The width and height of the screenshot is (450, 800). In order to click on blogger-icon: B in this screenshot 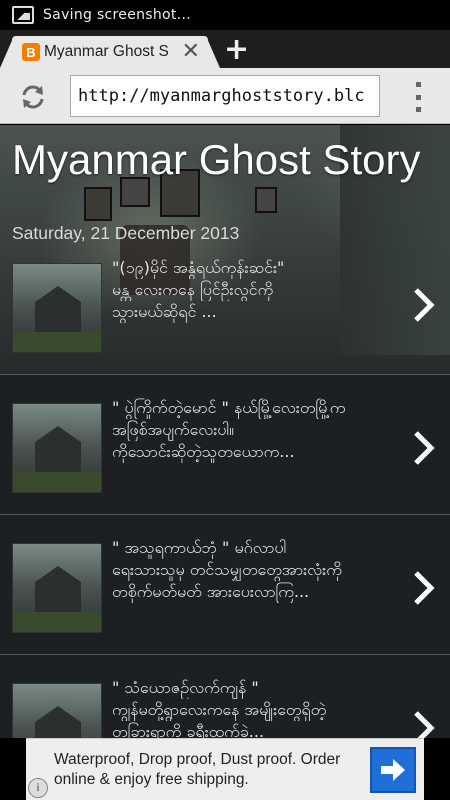, I will do `click(31, 52)`.